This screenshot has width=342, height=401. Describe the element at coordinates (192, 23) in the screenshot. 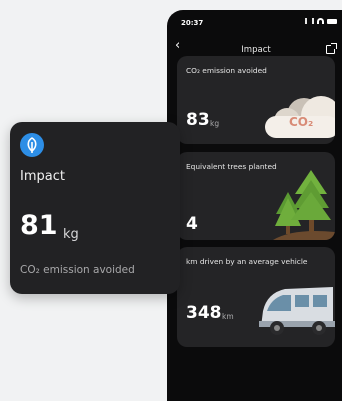

I see `status-time: 20:37` at that location.